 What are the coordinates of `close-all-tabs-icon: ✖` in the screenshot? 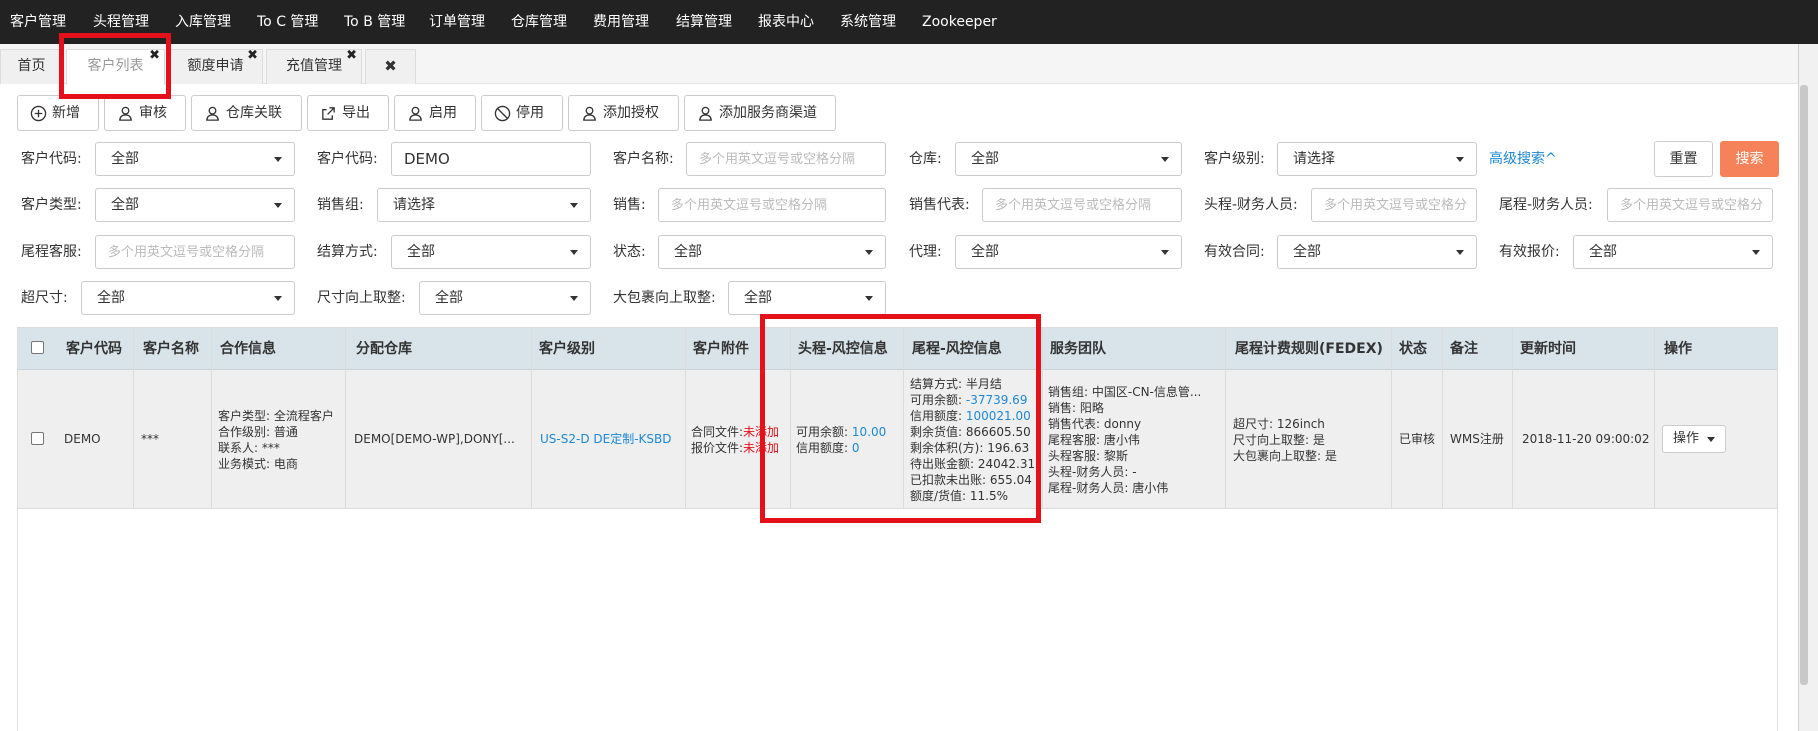 It's located at (390, 66).